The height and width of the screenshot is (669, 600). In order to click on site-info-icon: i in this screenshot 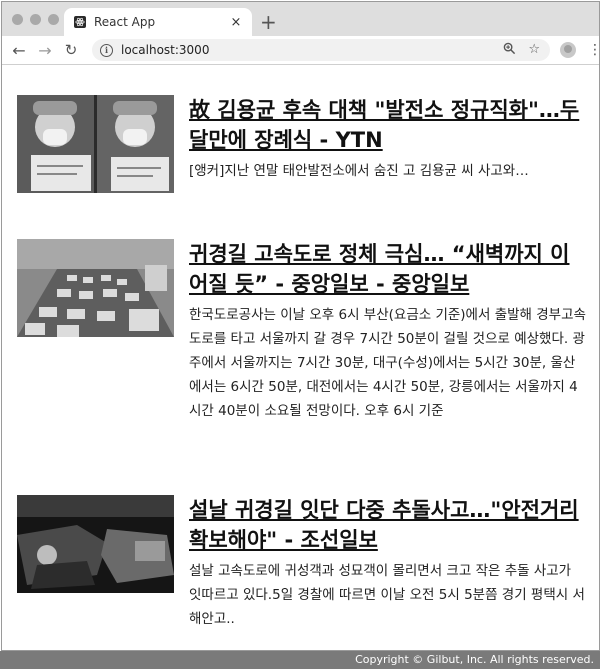, I will do `click(106, 50)`.